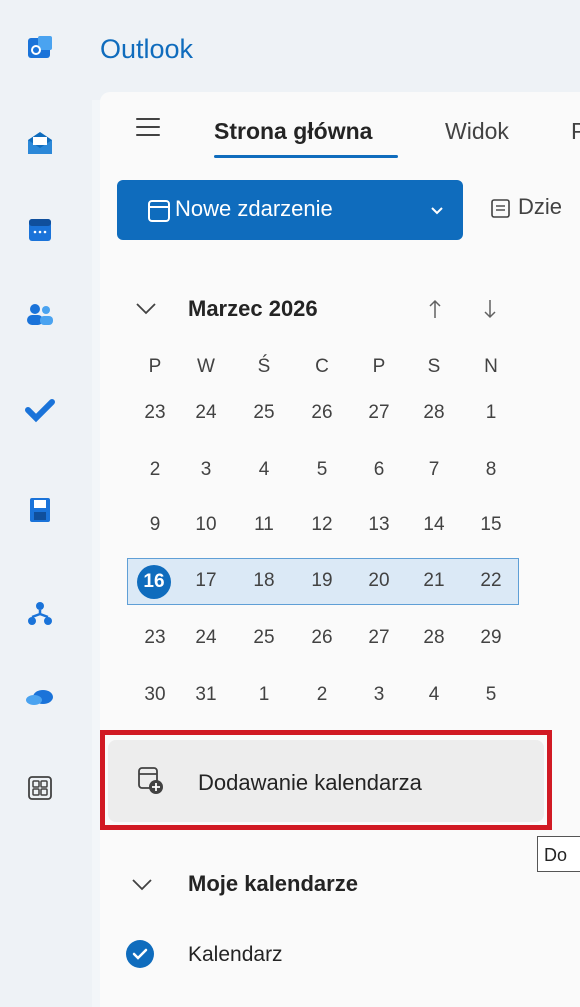 The width and height of the screenshot is (580, 1007). Describe the element at coordinates (206, 581) in the screenshot. I see `calendar-day: 17` at that location.